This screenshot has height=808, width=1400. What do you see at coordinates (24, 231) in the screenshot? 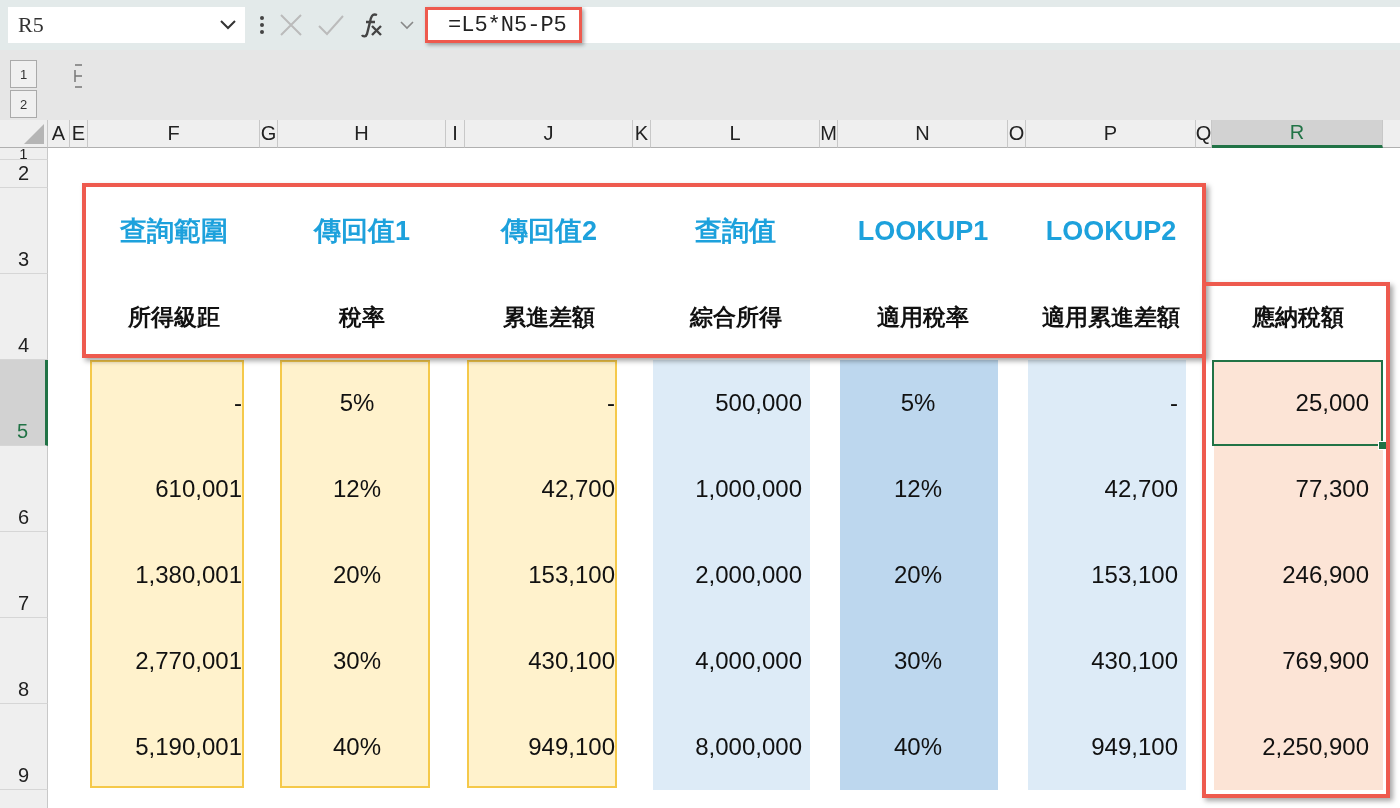
I see `row-header: 3` at bounding box center [24, 231].